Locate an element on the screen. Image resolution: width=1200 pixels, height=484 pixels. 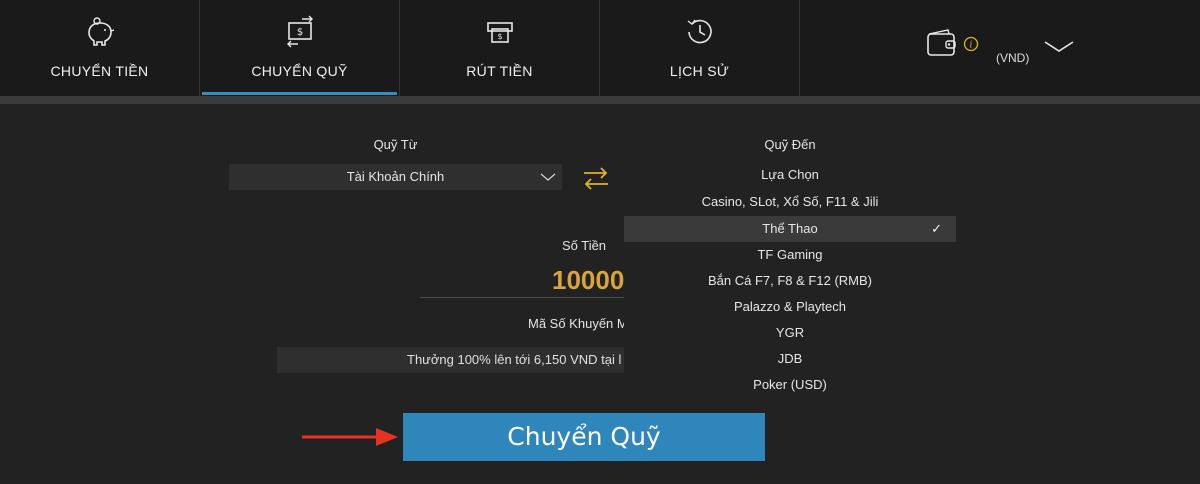
dropdown-option: Palazzo & Playtech is located at coordinates (790, 307).